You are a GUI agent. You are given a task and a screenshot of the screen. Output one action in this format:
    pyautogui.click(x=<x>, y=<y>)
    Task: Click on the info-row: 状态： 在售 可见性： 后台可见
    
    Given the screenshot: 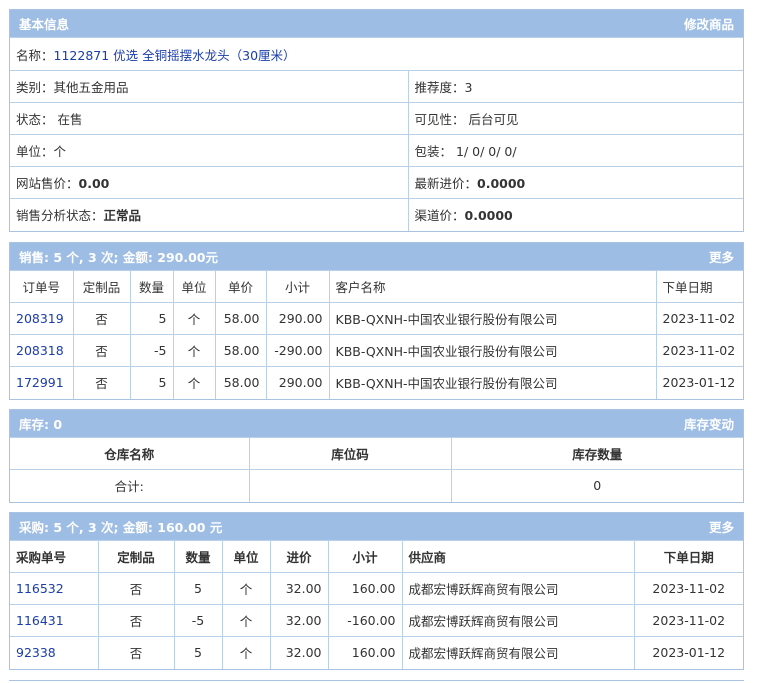 What is the action you would take?
    pyautogui.click(x=376, y=118)
    